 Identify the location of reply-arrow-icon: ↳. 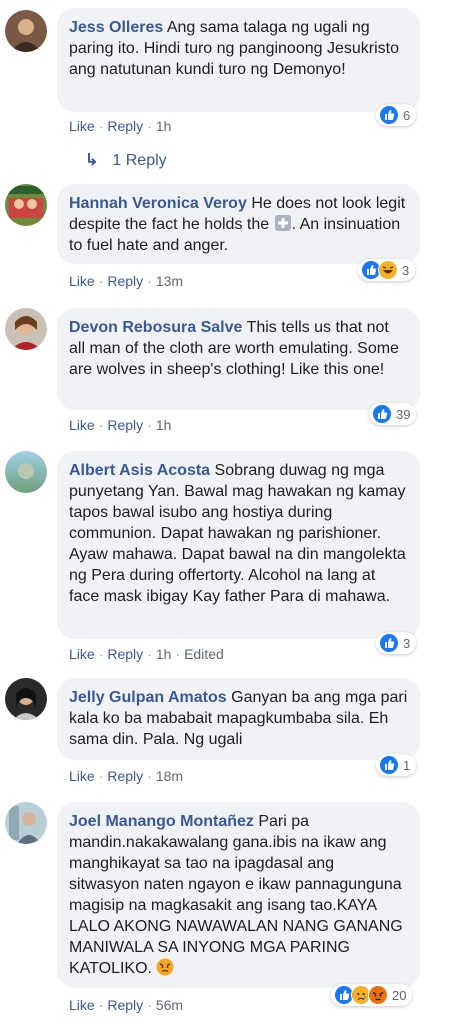
(92, 160).